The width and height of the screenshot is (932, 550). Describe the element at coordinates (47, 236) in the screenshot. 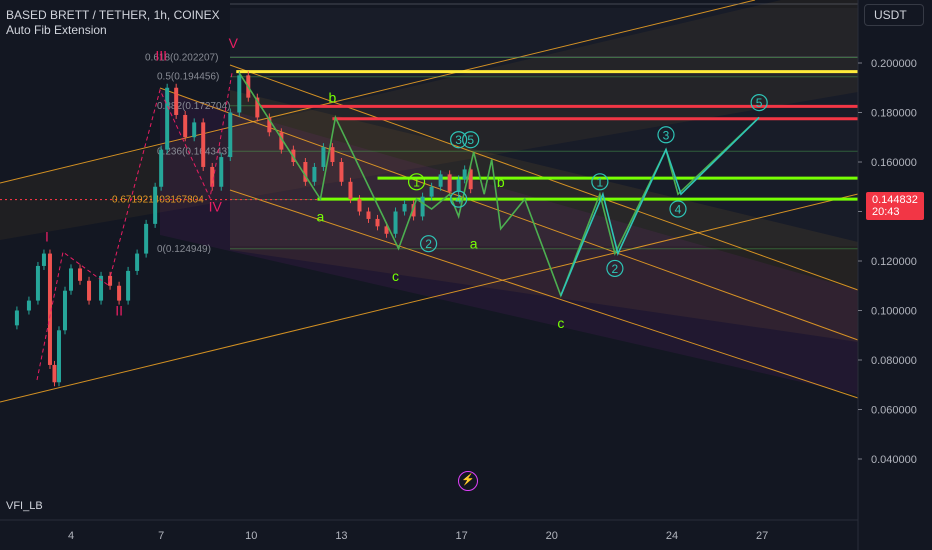

I see `wave-label: I` at that location.